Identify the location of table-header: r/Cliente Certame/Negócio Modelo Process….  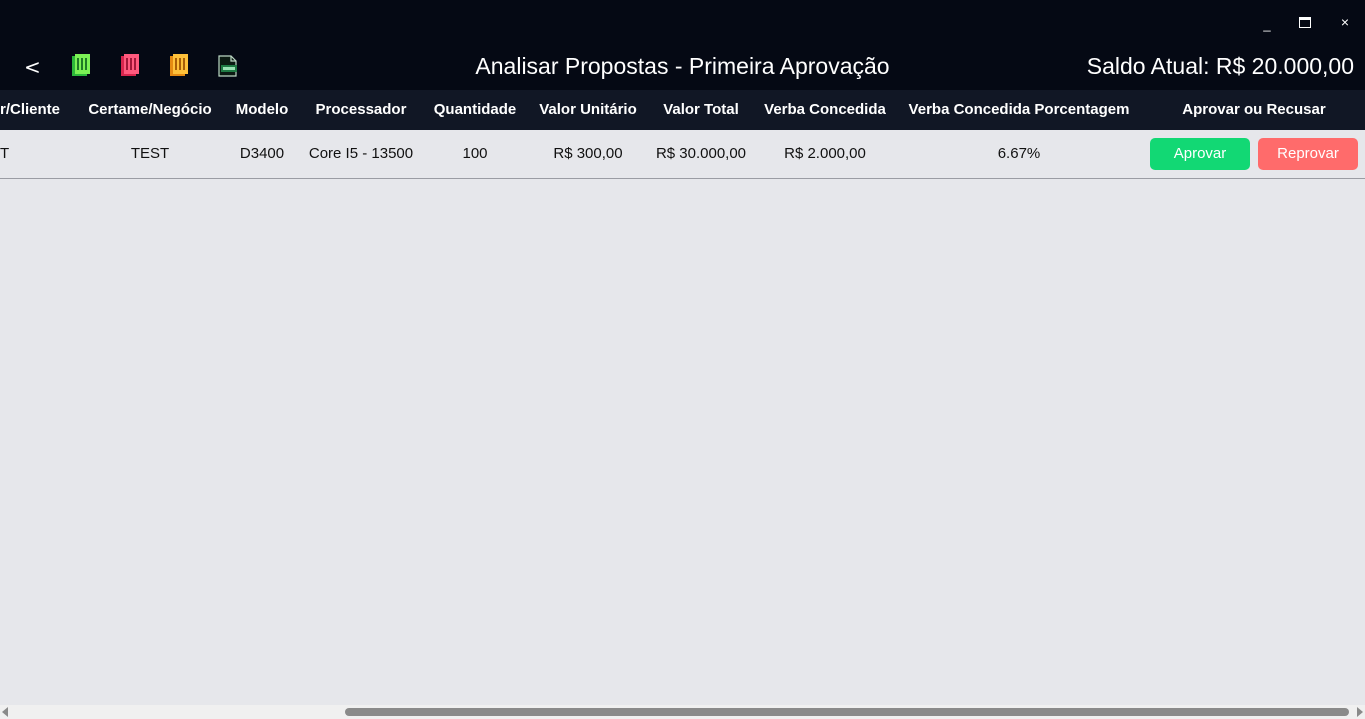
(682, 110).